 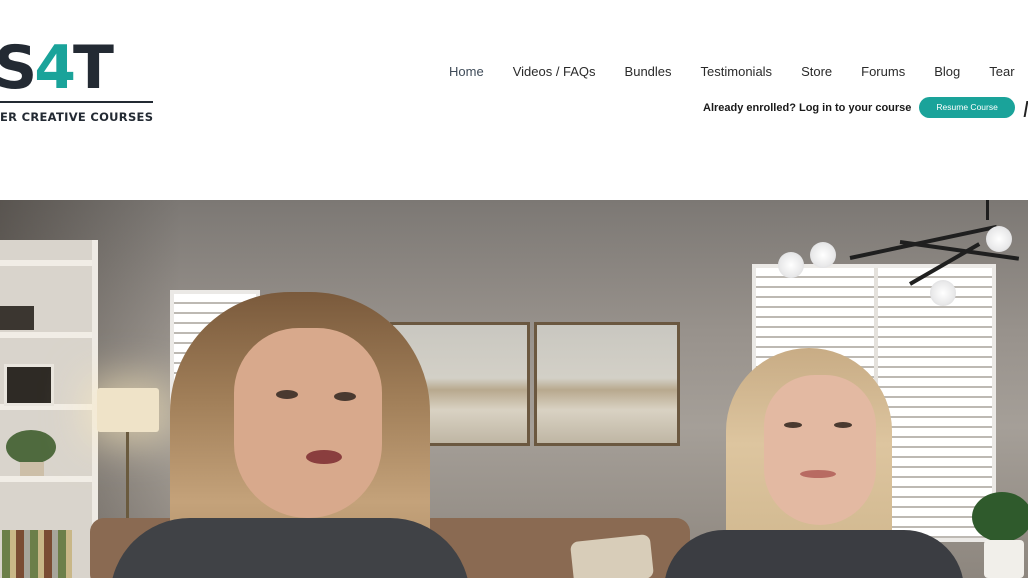 What do you see at coordinates (883, 71) in the screenshot?
I see `nav-item-forums: Forums` at bounding box center [883, 71].